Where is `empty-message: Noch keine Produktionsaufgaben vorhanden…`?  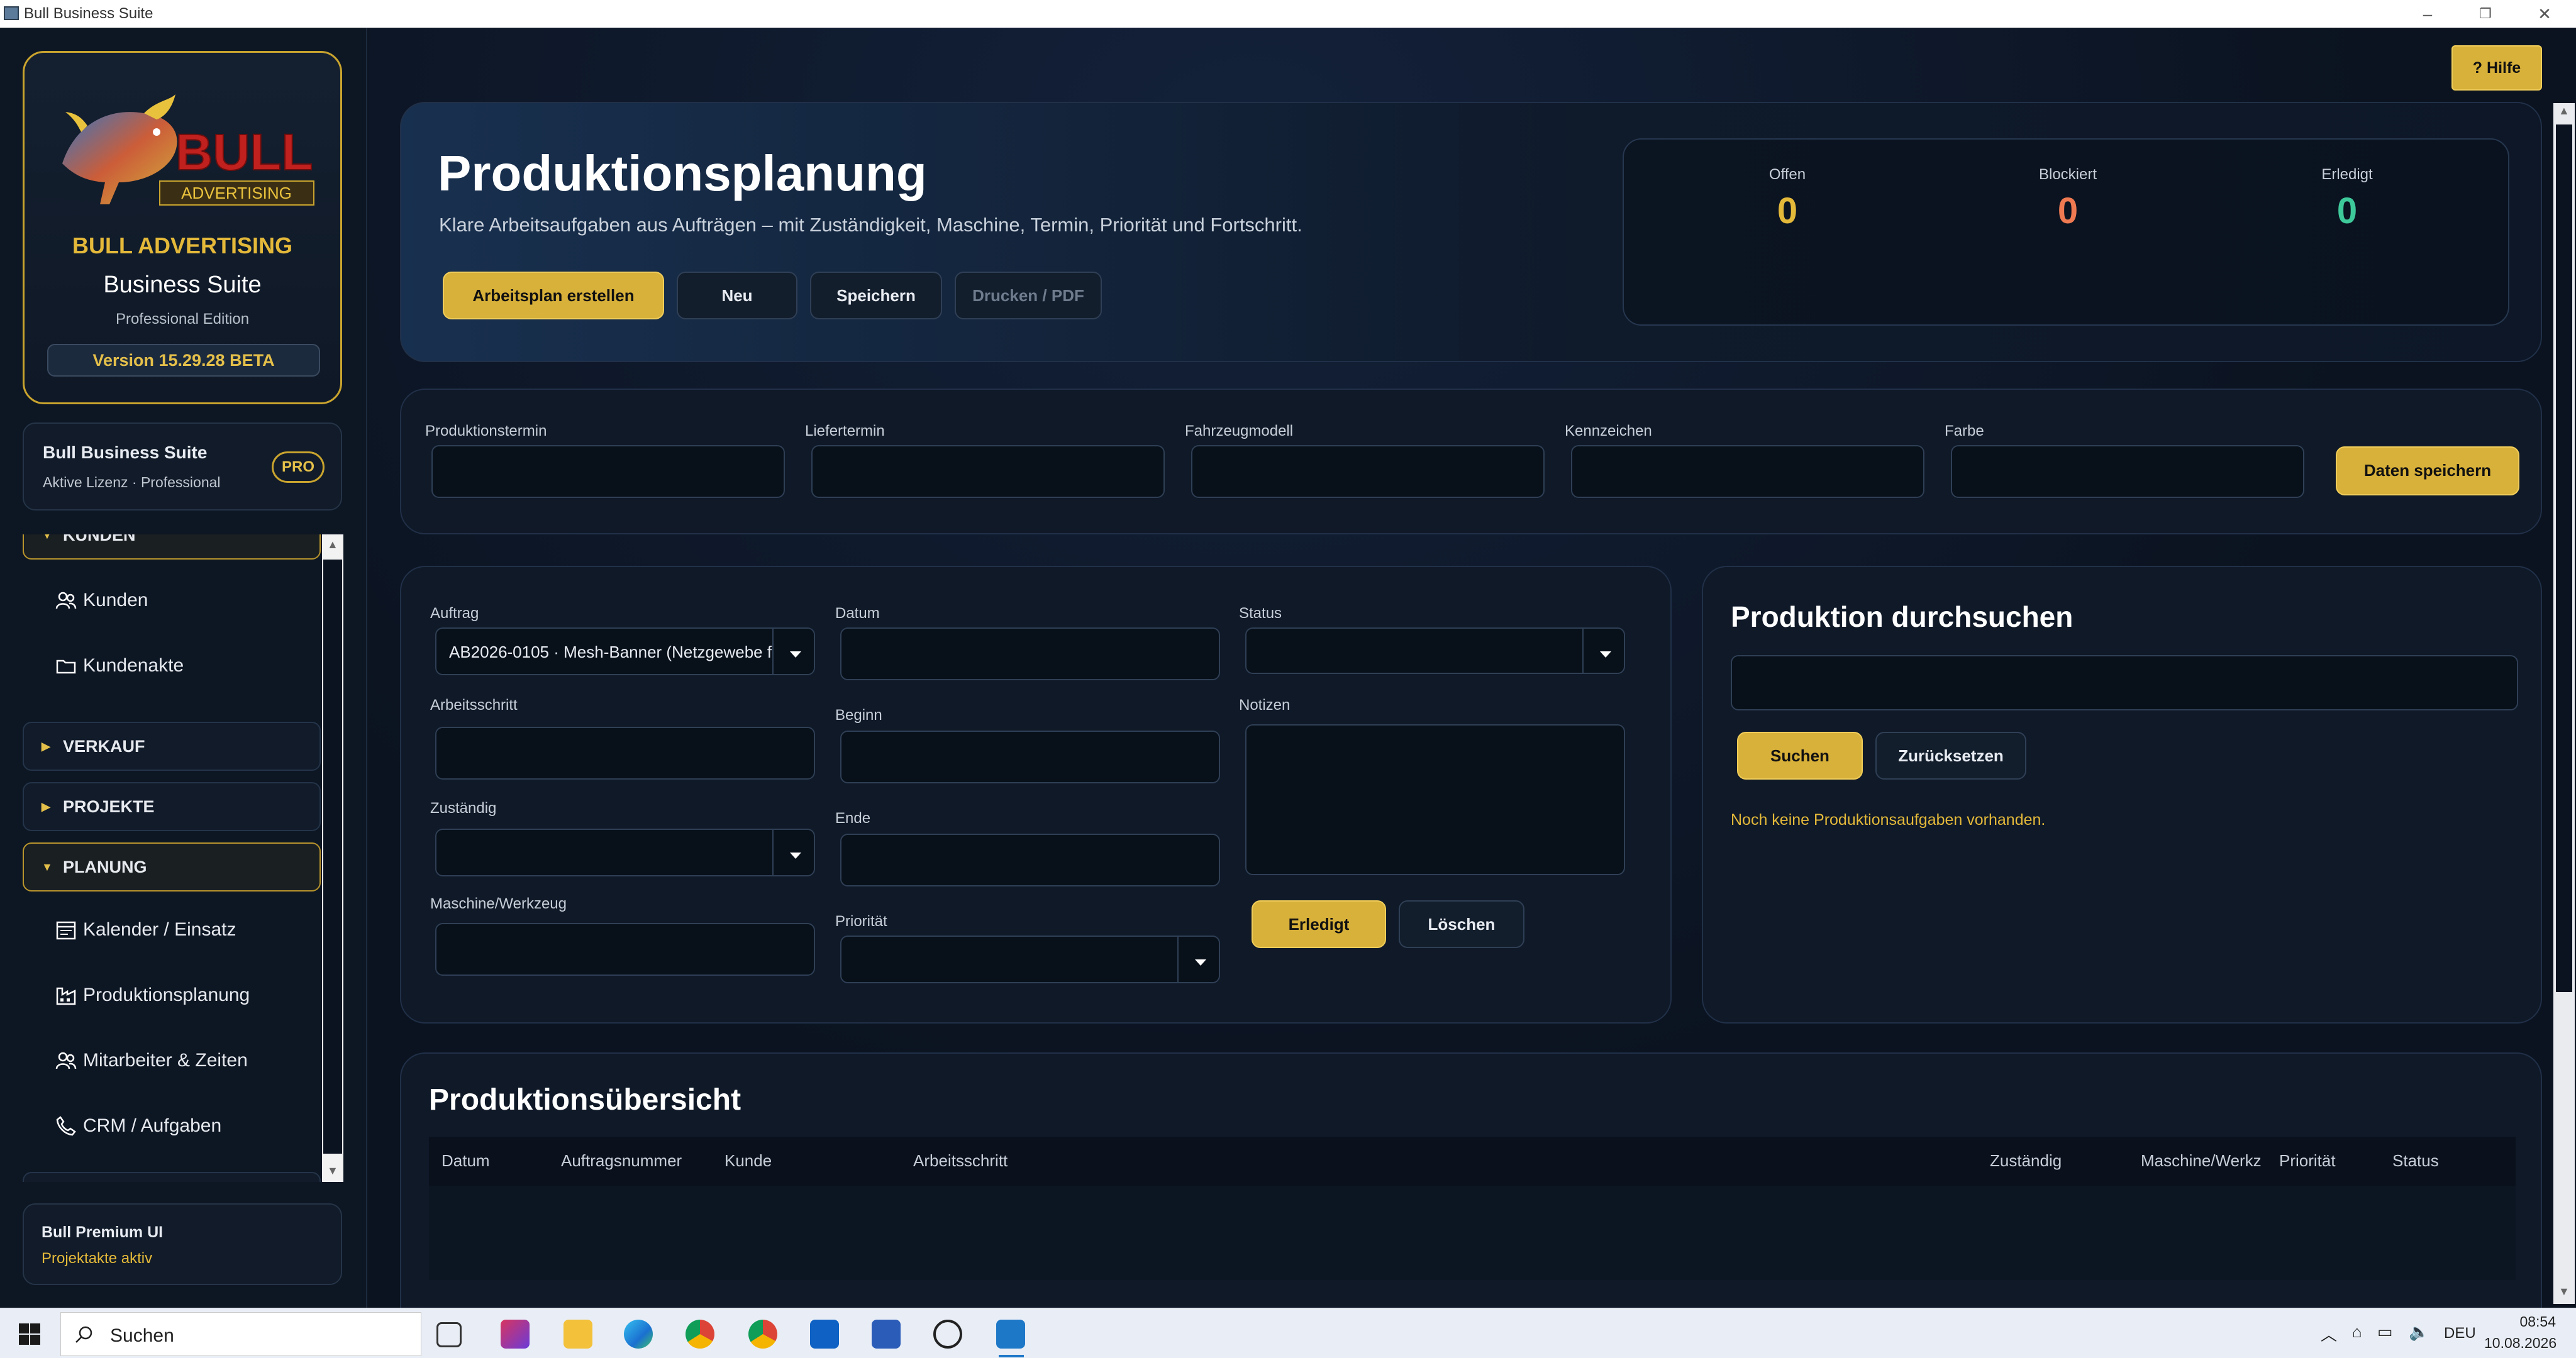 empty-message: Noch keine Produktionsaufgaben vorhanden… is located at coordinates (1888, 820).